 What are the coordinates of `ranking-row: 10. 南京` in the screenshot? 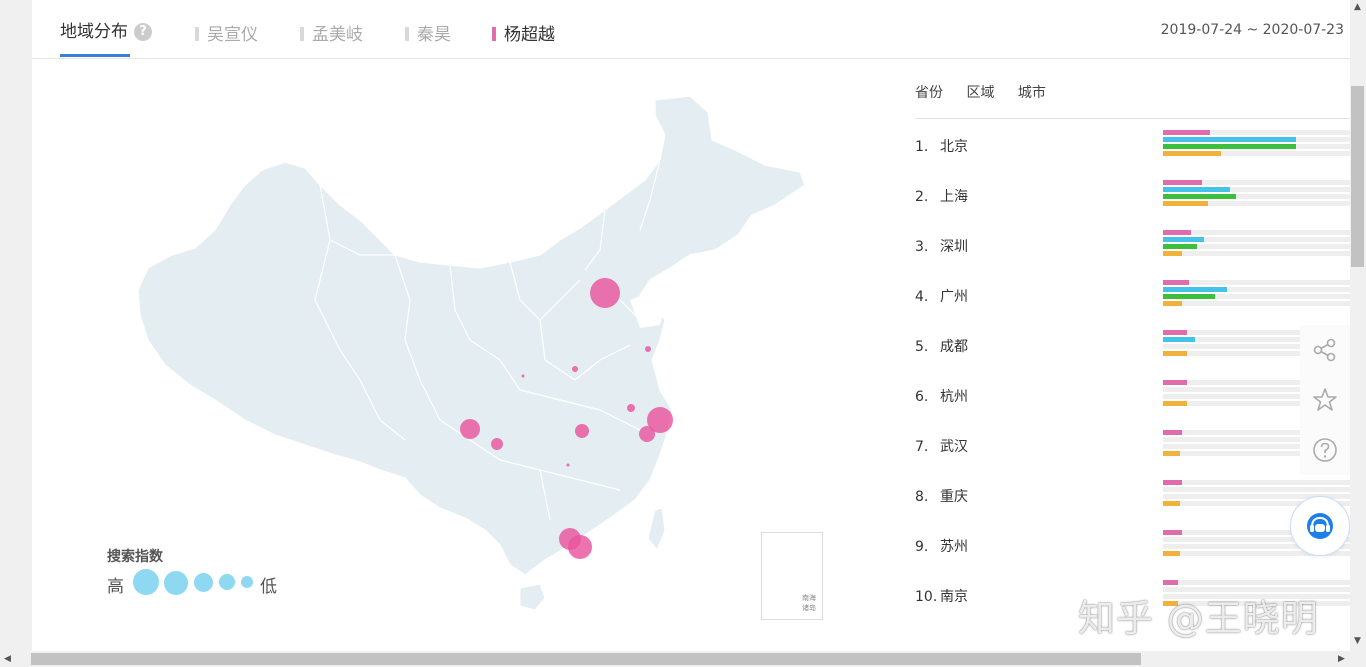 It's located at (941, 596).